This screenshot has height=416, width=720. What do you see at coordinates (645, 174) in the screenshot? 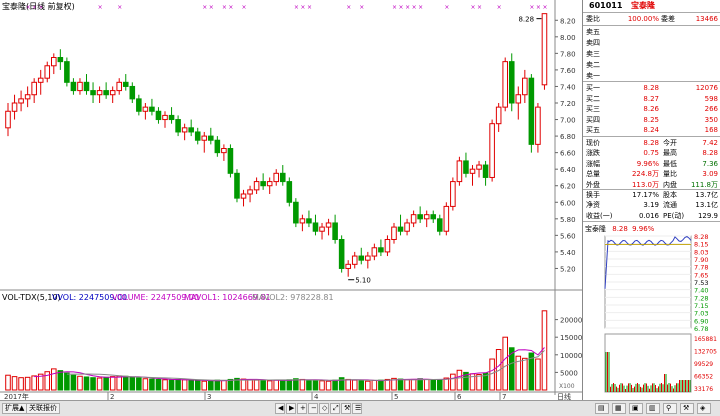
I see `stat-value: 224.8万` at bounding box center [645, 174].